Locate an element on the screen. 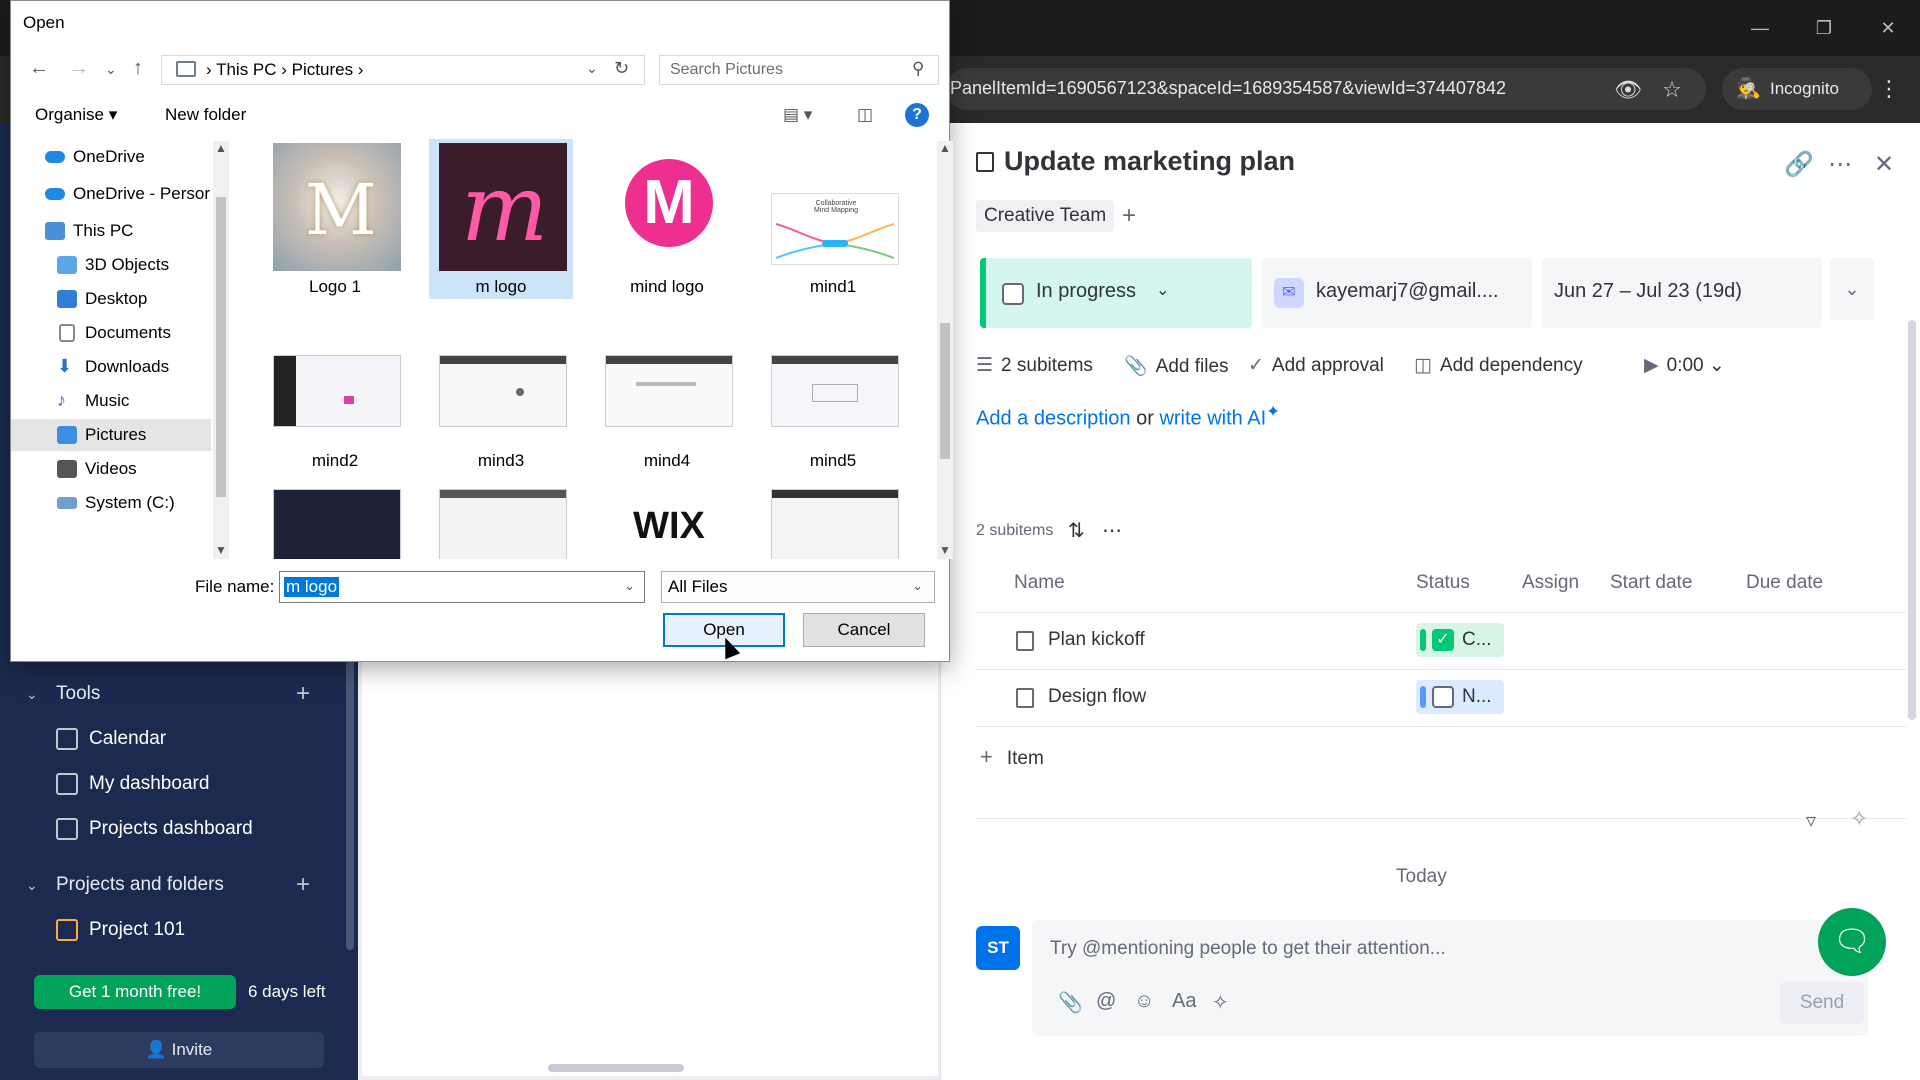  nav-item-videos: Videos is located at coordinates (111, 469).